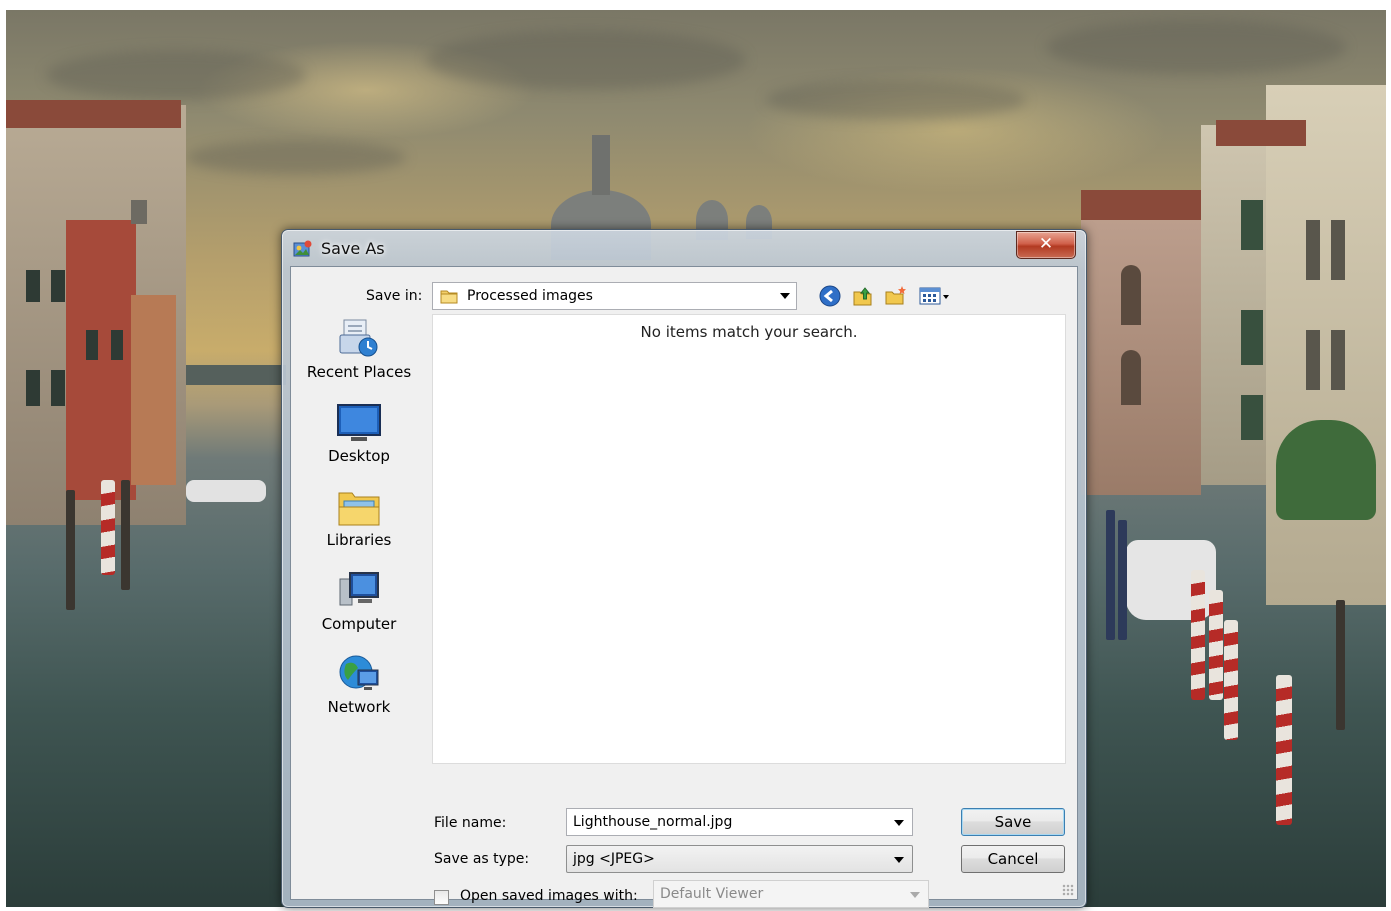  What do you see at coordinates (353, 248) in the screenshot?
I see `dialog-title: Save As` at bounding box center [353, 248].